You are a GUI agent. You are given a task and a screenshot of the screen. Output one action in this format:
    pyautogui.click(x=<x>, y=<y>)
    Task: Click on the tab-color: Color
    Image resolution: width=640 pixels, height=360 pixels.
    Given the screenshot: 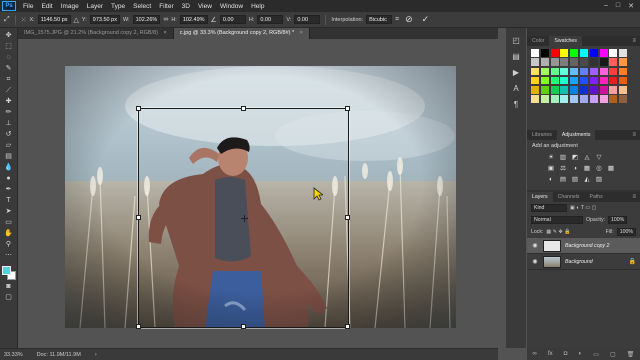 What is the action you would take?
    pyautogui.click(x=538, y=41)
    